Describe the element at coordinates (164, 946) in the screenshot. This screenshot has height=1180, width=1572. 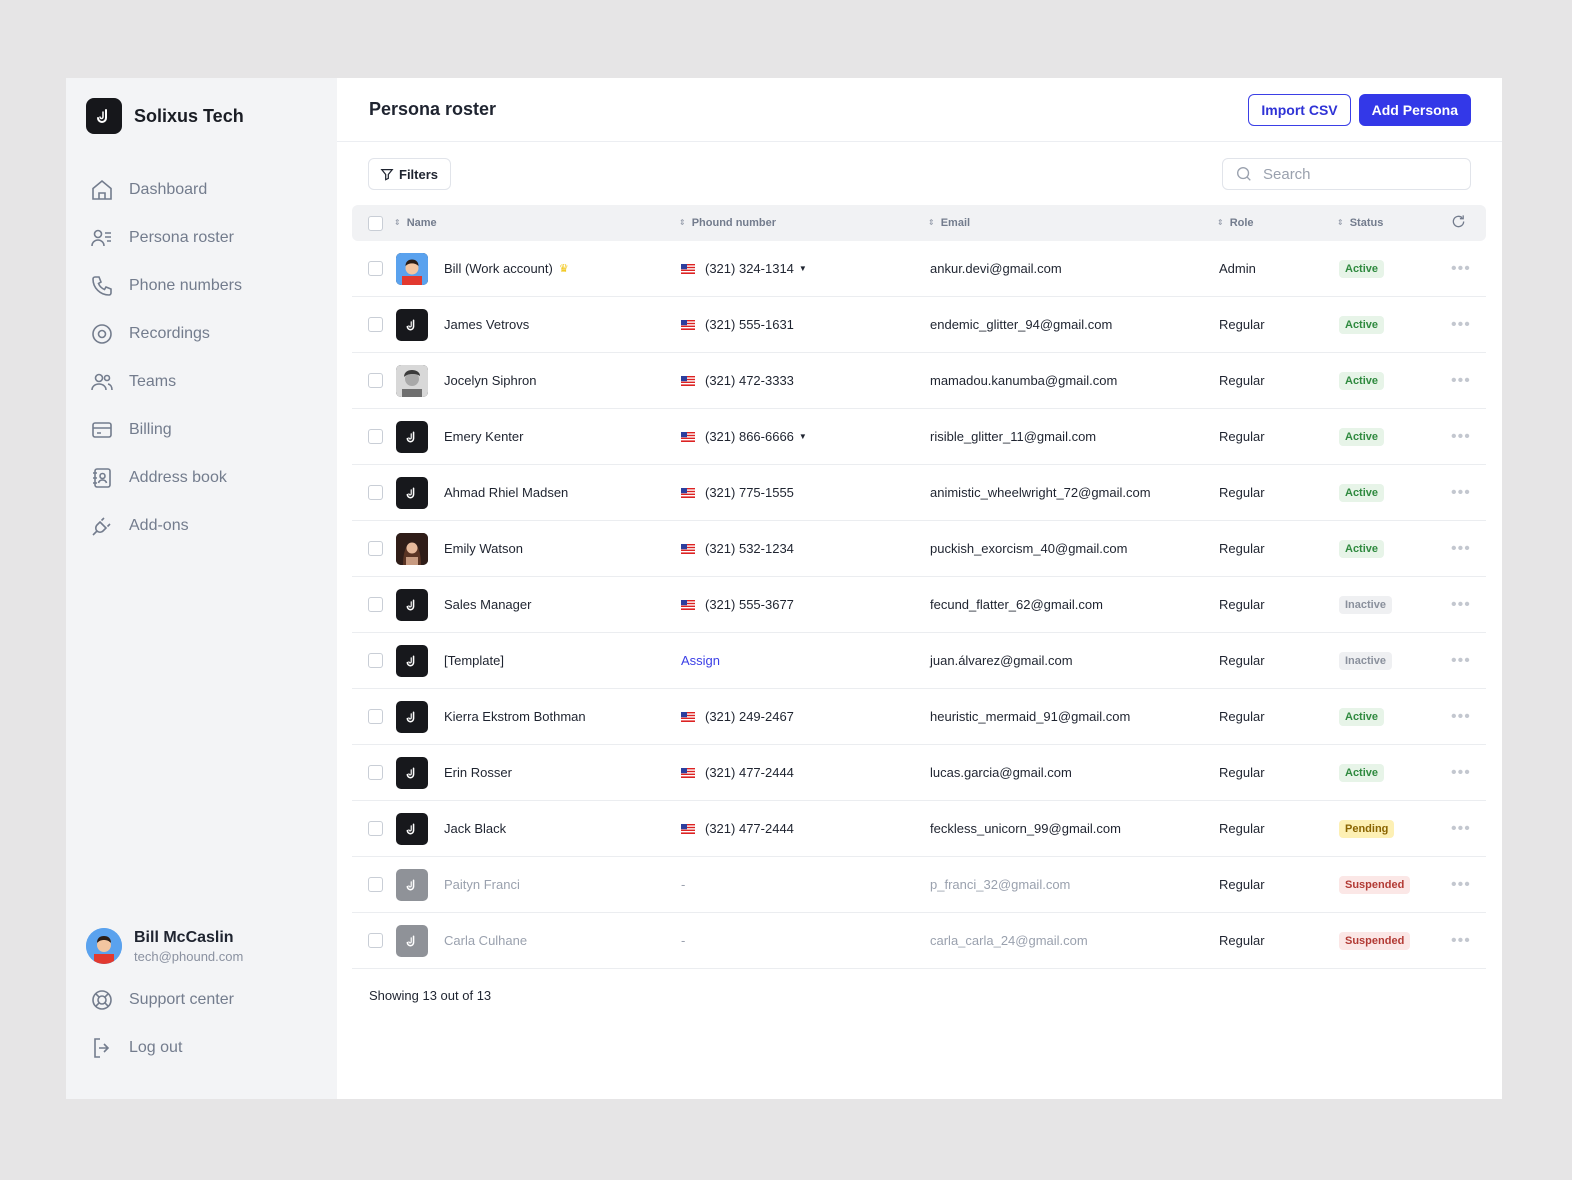
I see `user-profile: Bill McCaslin tech@phound.com` at that location.